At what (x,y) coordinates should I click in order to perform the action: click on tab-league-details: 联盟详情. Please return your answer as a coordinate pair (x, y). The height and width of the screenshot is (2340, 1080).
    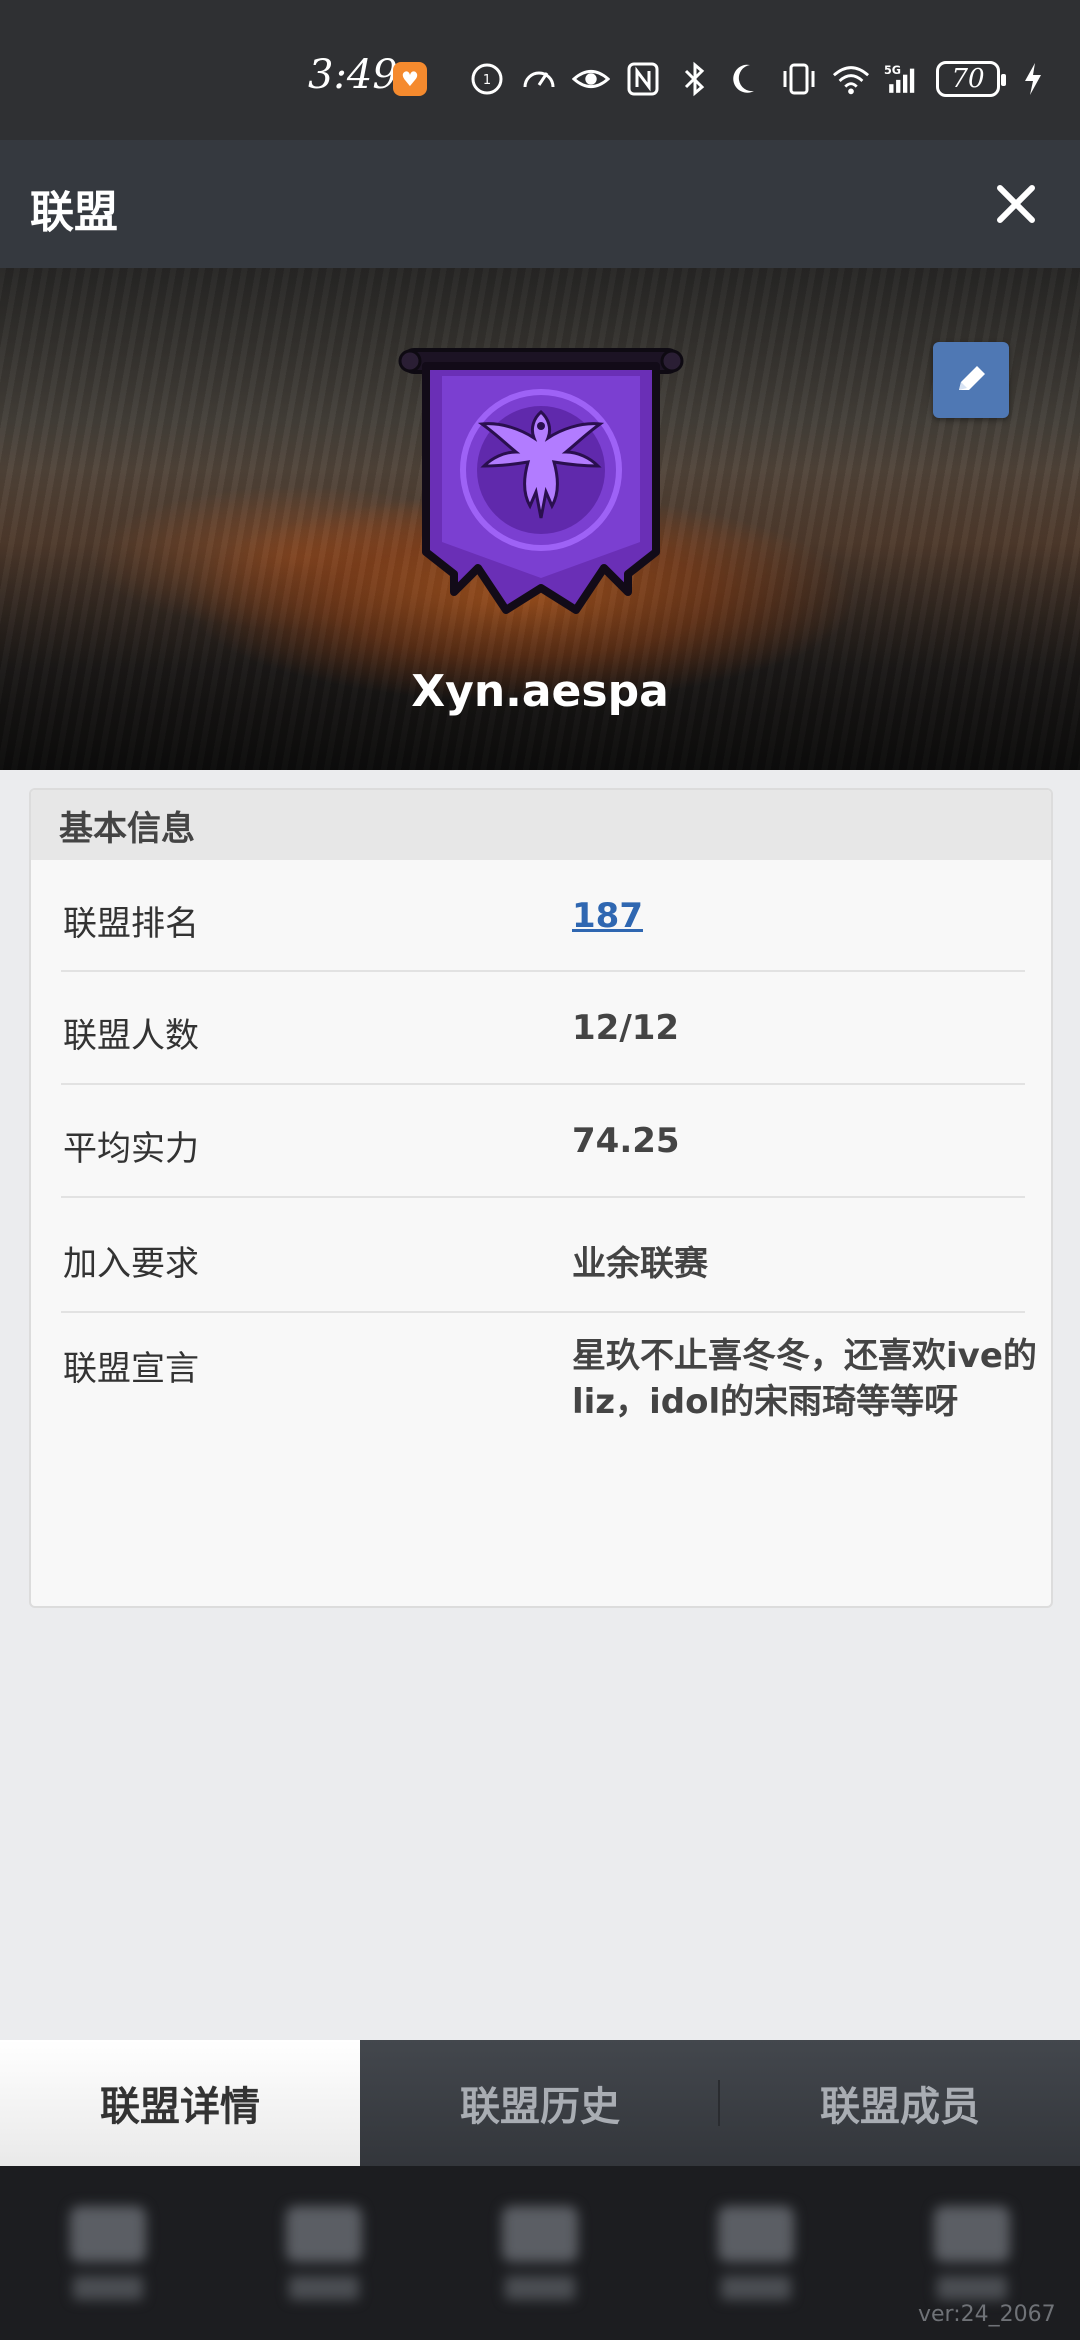
    Looking at the image, I should click on (180, 2103).